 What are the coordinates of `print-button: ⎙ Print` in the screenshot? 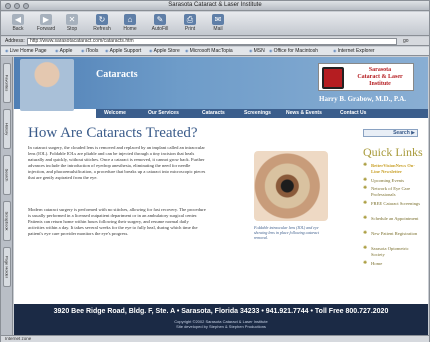 It's located at (190, 24).